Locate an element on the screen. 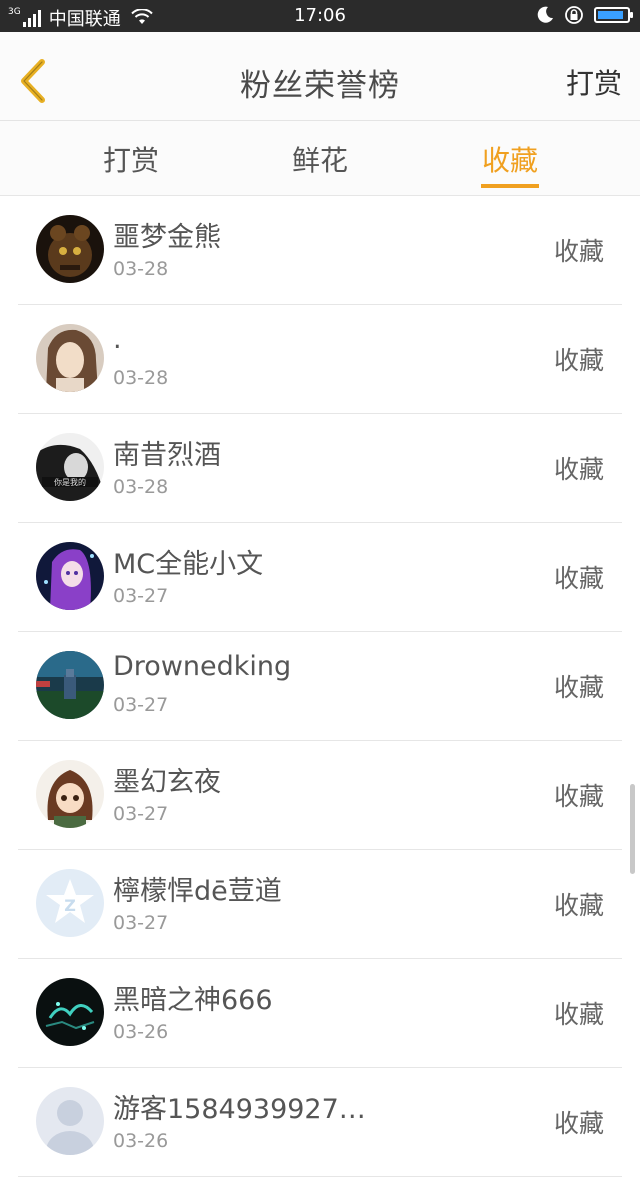  page-title: 粉丝荣誉榜 is located at coordinates (320, 86).